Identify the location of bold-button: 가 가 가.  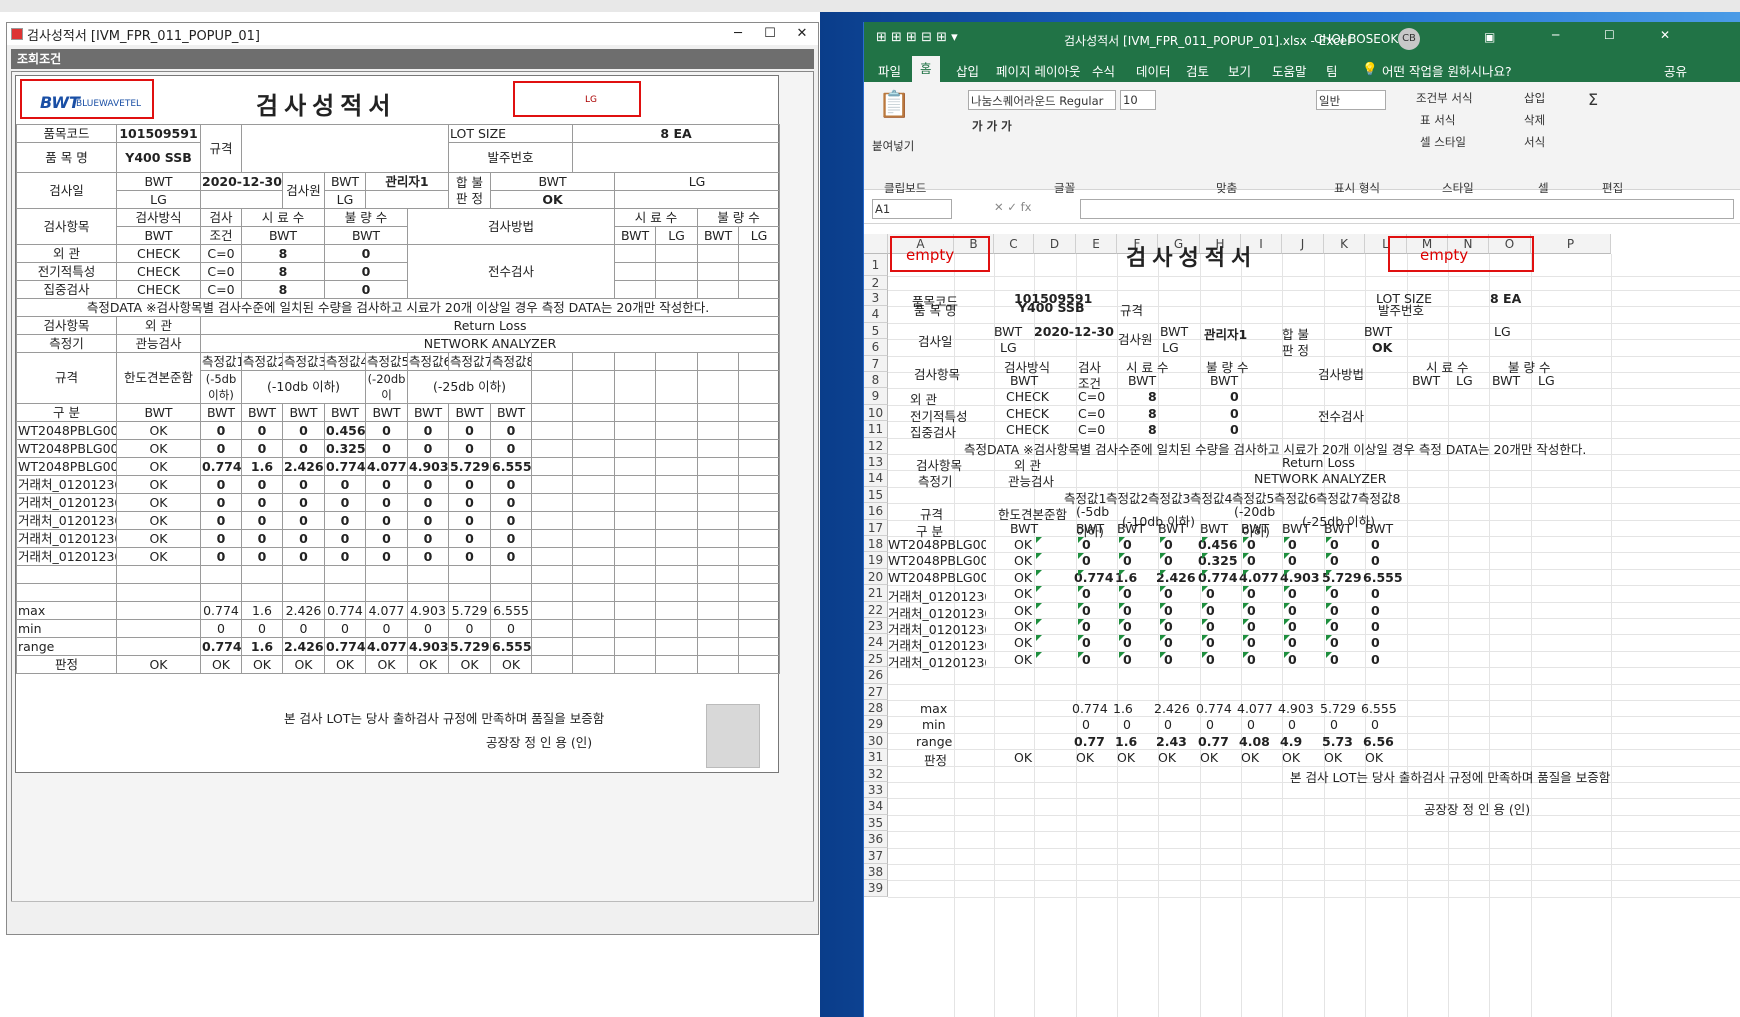
(992, 126).